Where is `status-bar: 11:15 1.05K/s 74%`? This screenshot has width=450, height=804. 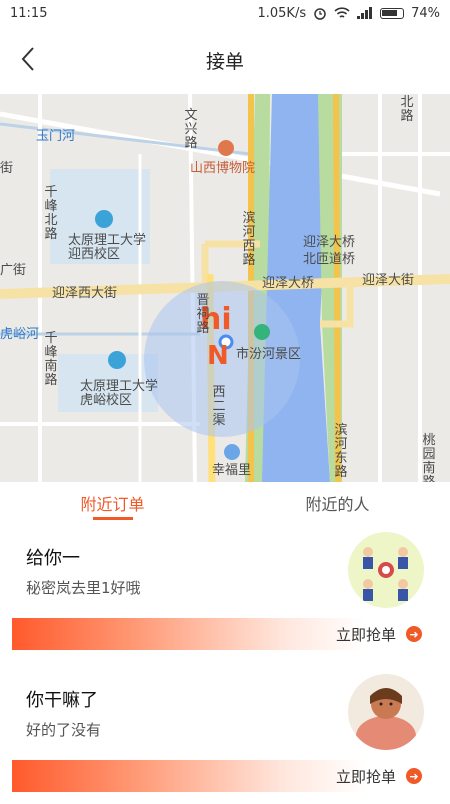
status-bar: 11:15 1.05K/s 74% is located at coordinates (225, 13).